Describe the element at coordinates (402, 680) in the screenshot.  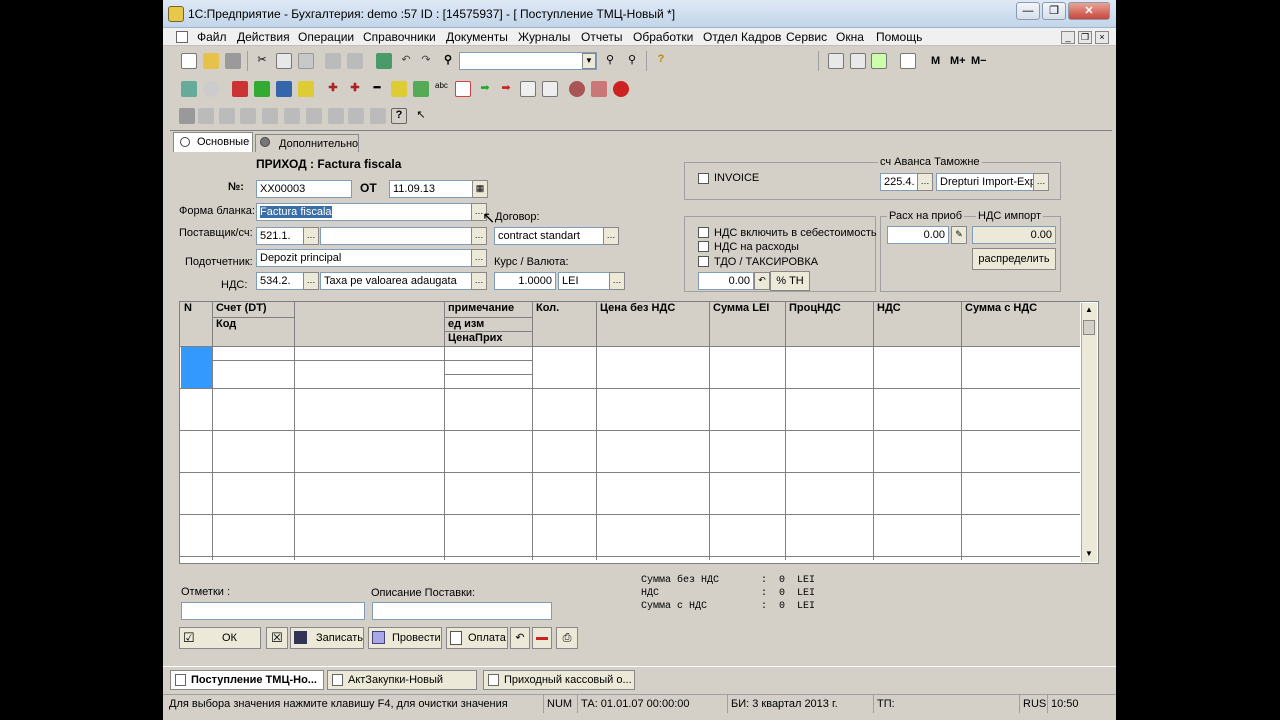
I see `task-purchase-act: АктЗакупки-Новый` at that location.